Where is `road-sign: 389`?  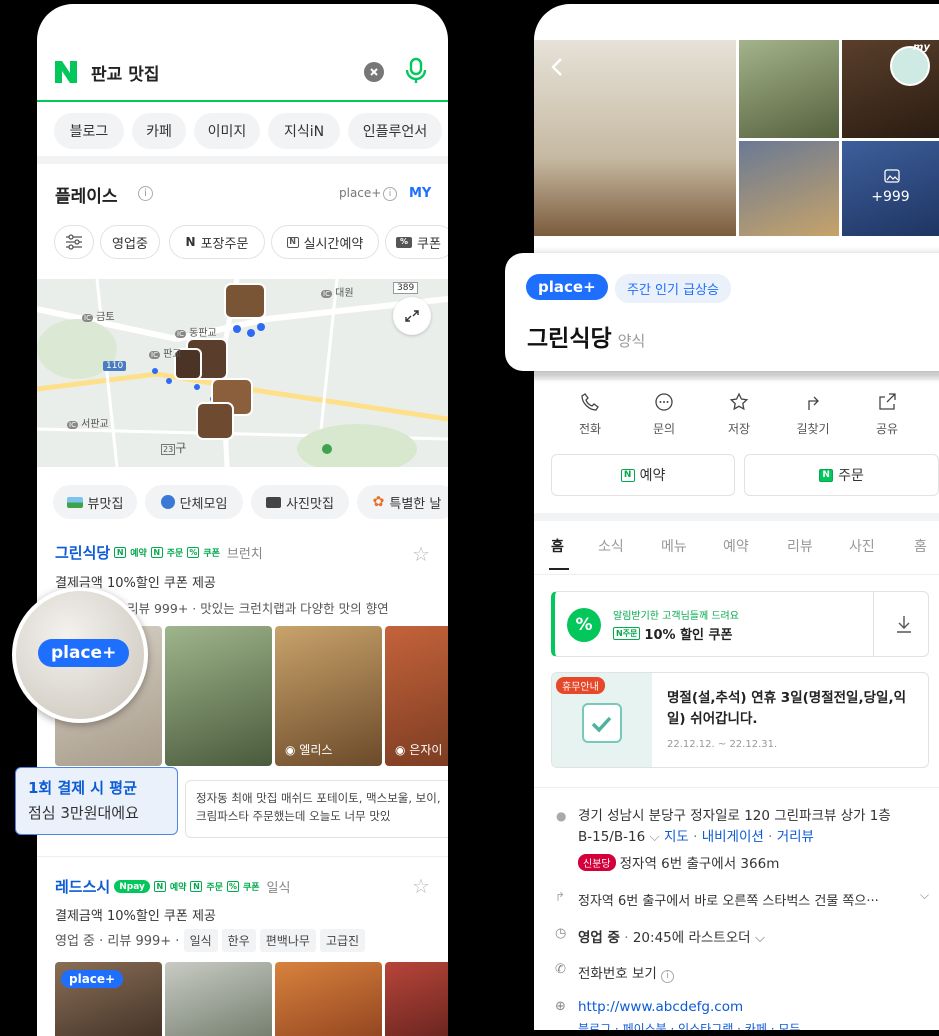 road-sign: 389 is located at coordinates (406, 288).